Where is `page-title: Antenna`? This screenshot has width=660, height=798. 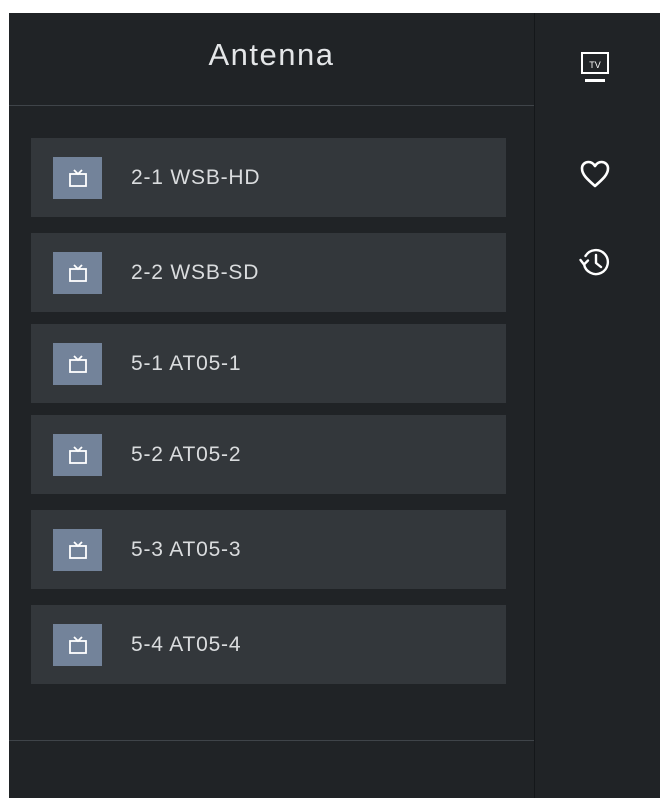 page-title: Antenna is located at coordinates (271, 54).